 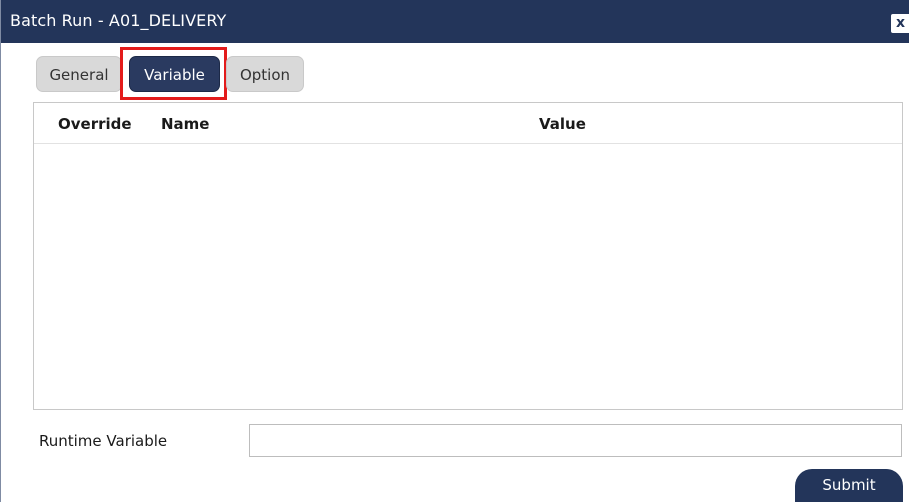 What do you see at coordinates (79, 74) in the screenshot?
I see `tab-general: General` at bounding box center [79, 74].